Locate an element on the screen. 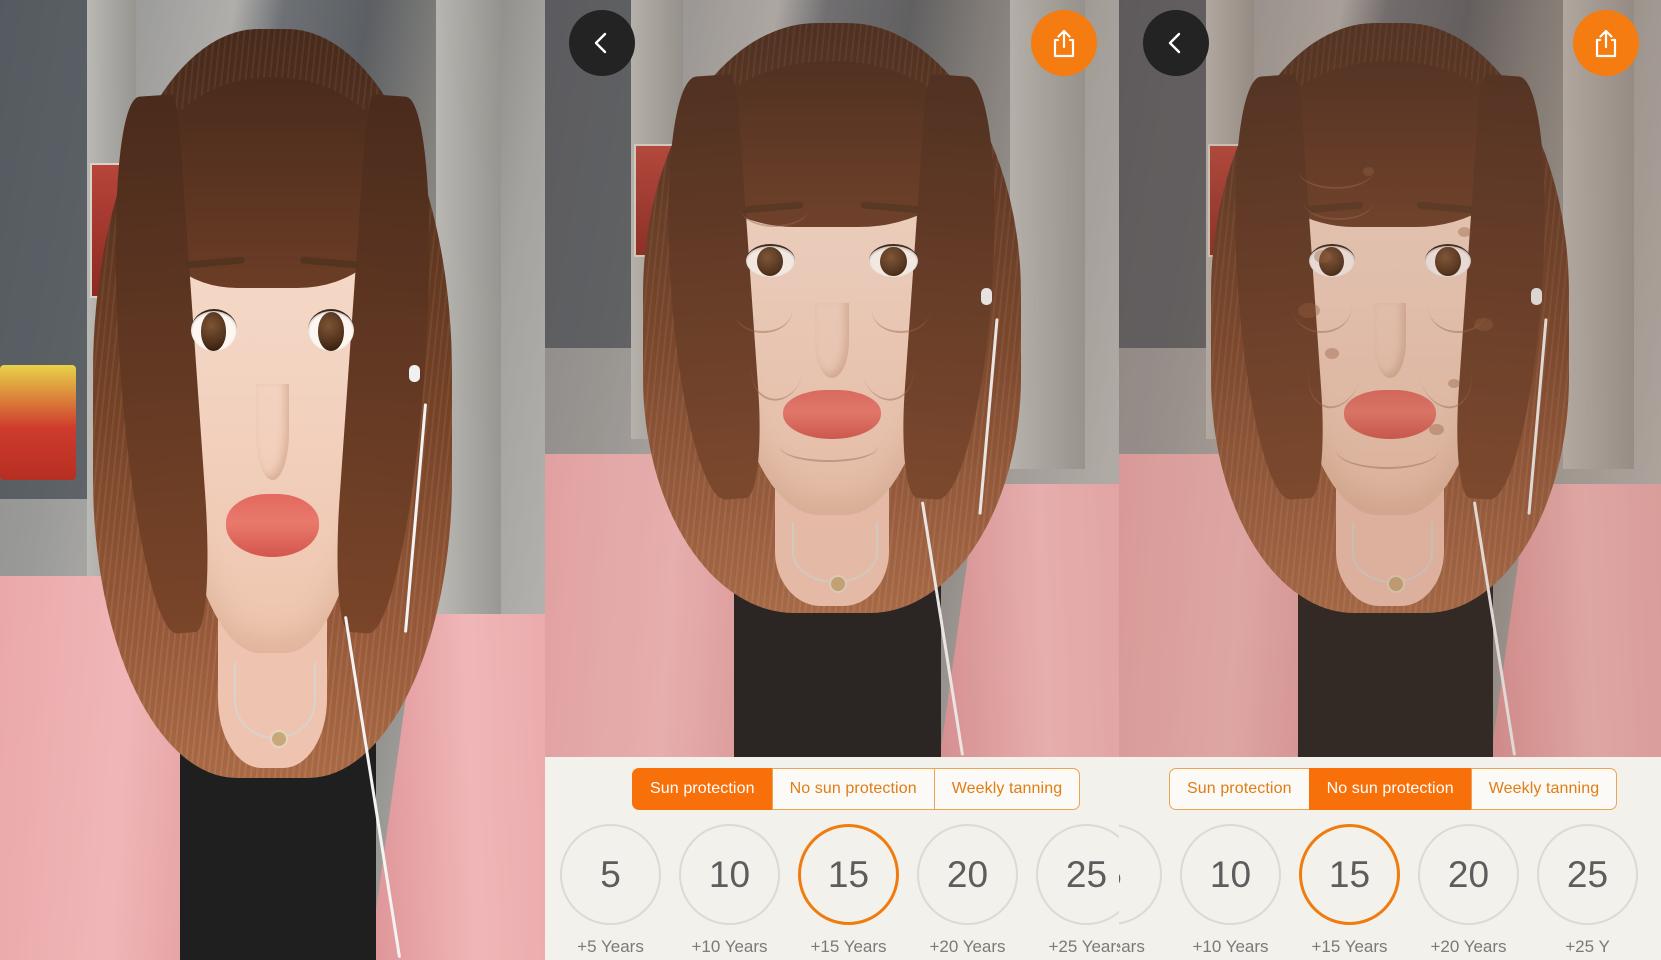 This screenshot has width=1661, height=960. year-label-25: +25 Years is located at coordinates (1083, 946).